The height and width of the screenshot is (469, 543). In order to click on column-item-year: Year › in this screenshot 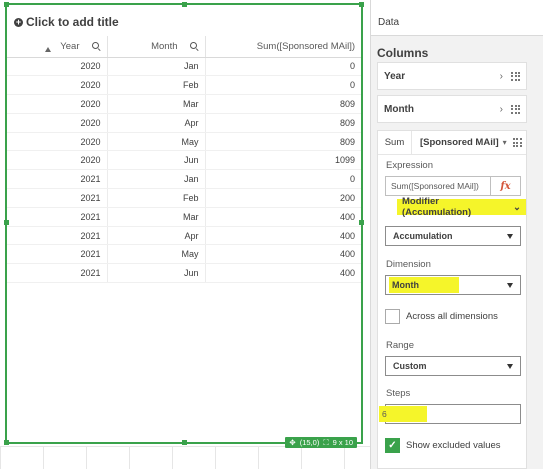, I will do `click(452, 76)`.